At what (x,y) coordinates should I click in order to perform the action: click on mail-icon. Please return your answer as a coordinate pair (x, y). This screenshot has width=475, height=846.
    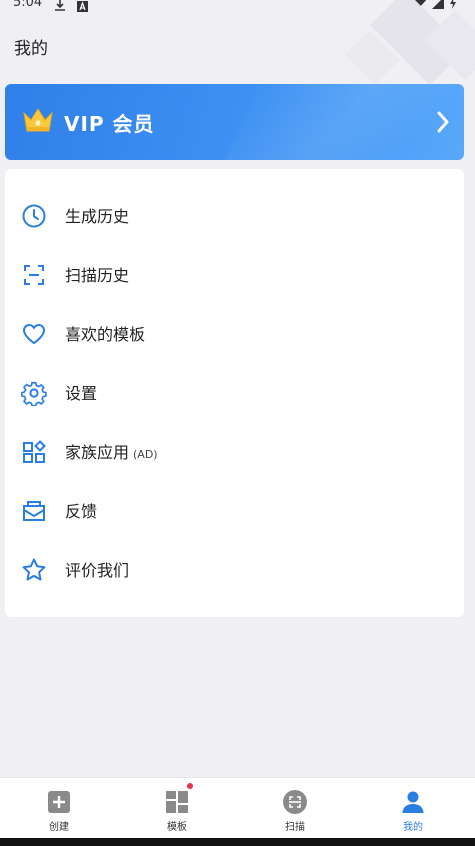
    Looking at the image, I should click on (34, 511).